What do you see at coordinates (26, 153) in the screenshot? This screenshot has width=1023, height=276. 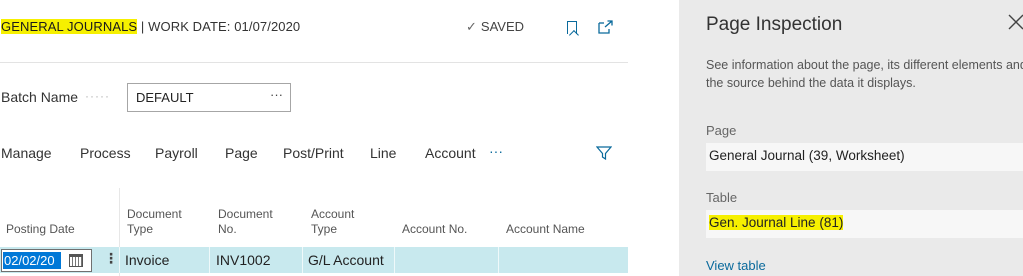 I see `menu-item-manage: Manage` at bounding box center [26, 153].